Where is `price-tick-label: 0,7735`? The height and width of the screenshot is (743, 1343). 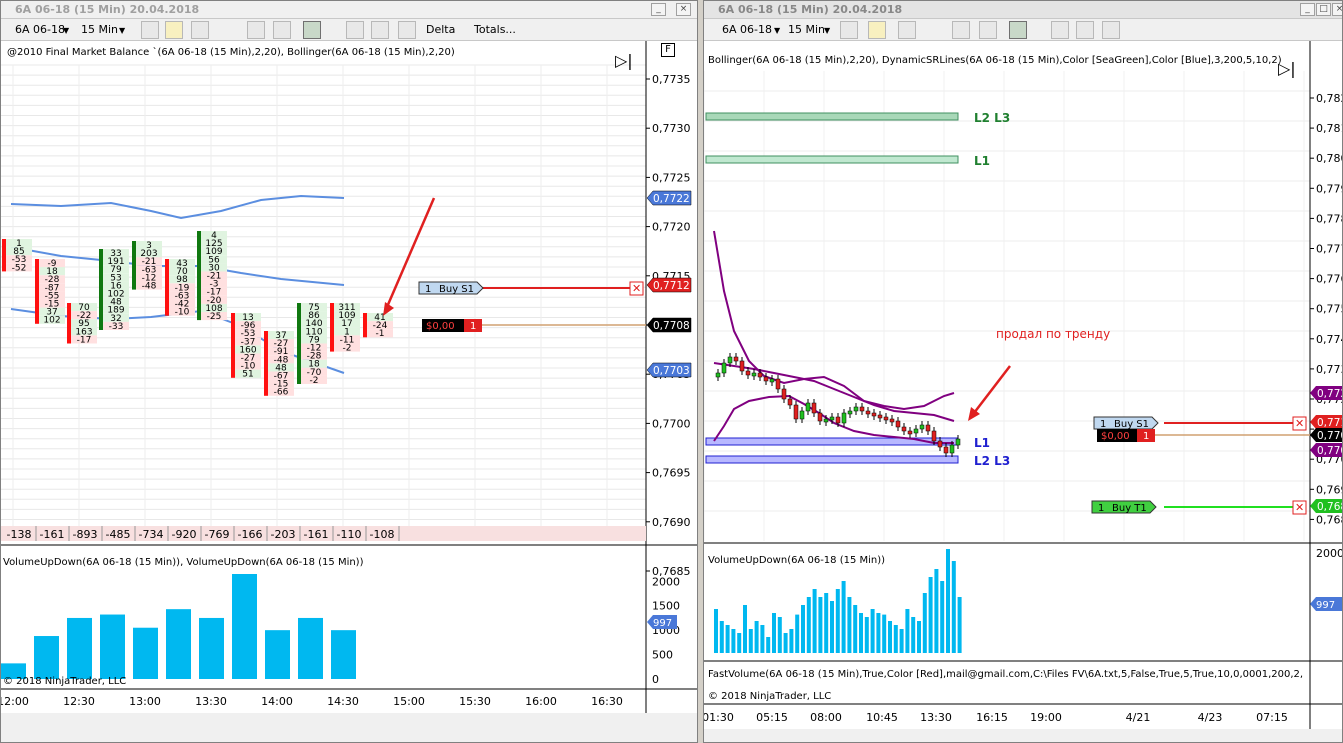
price-tick-label: 0,7735 is located at coordinates (671, 79).